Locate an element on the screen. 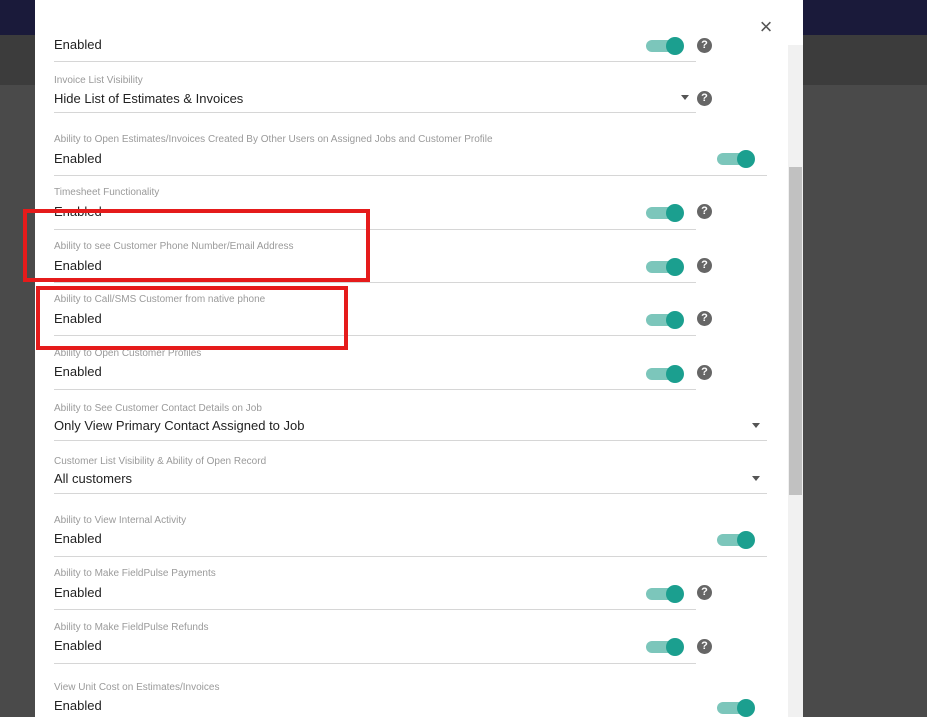 This screenshot has height=717, width=927. setting-label: Timesheet Functionality is located at coordinates (107, 192).